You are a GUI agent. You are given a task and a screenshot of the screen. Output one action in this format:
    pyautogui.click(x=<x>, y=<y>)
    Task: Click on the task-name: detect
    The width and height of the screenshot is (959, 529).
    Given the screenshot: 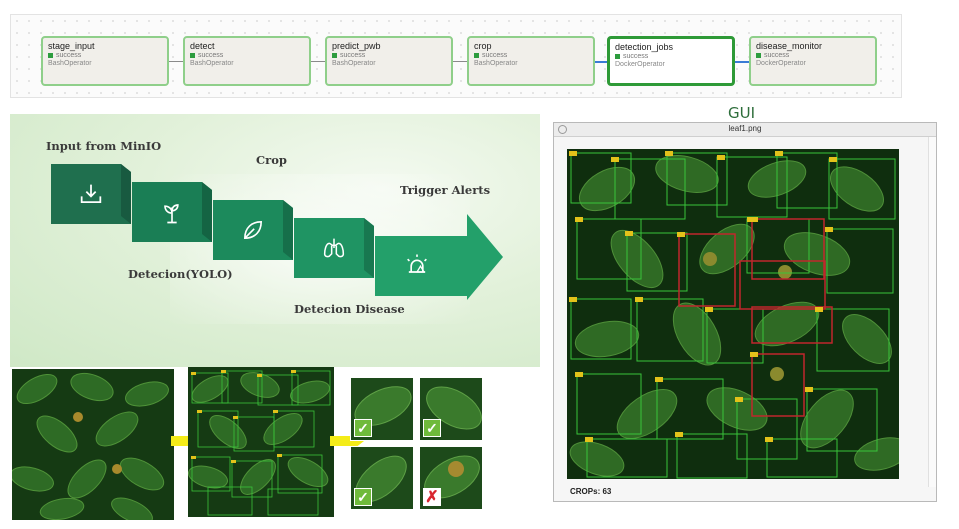 What is the action you would take?
    pyautogui.click(x=202, y=46)
    